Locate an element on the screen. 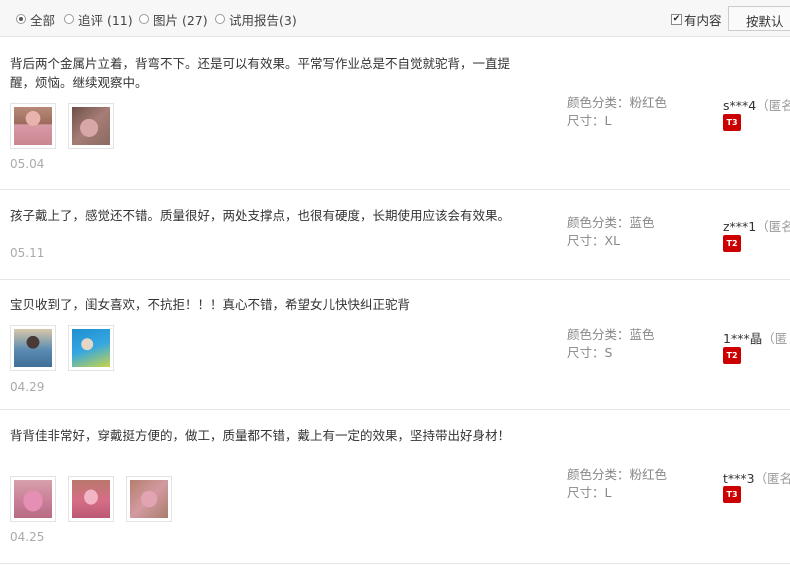  thumb-pink-blur is located at coordinates (149, 499).